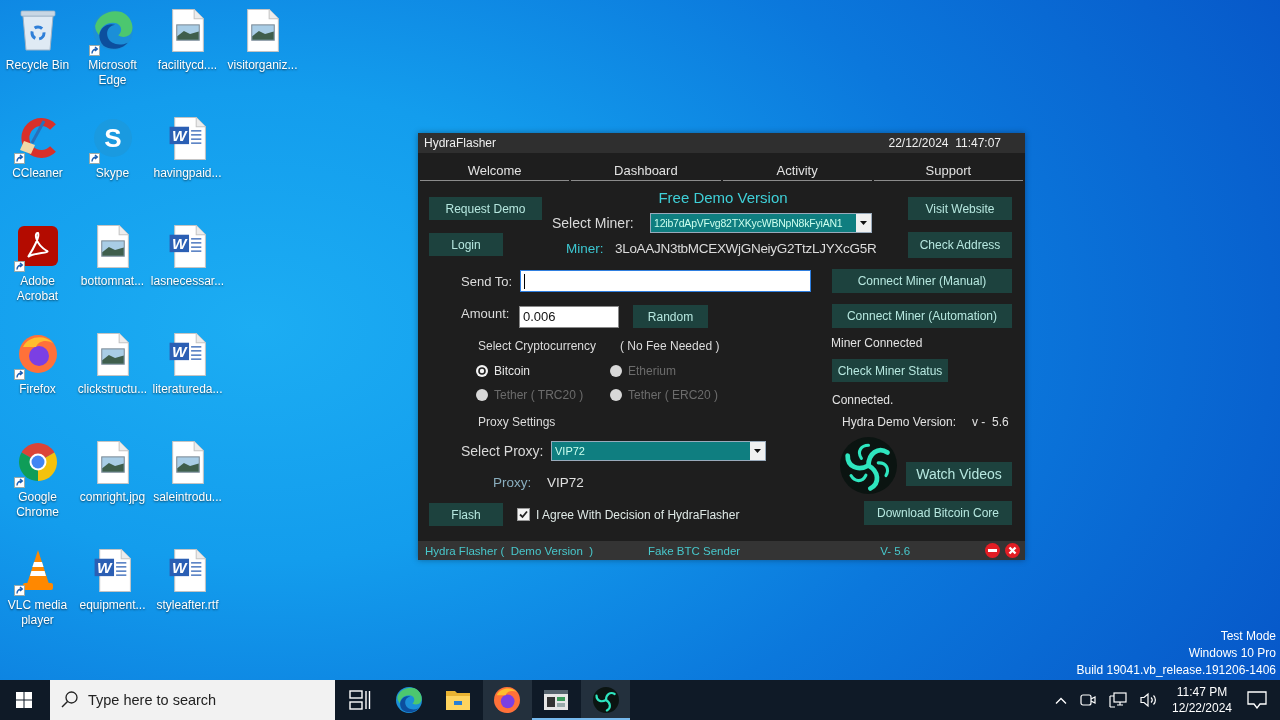 The width and height of the screenshot is (1280, 720). What do you see at coordinates (670, 316) in the screenshot?
I see `random-button: Random` at bounding box center [670, 316].